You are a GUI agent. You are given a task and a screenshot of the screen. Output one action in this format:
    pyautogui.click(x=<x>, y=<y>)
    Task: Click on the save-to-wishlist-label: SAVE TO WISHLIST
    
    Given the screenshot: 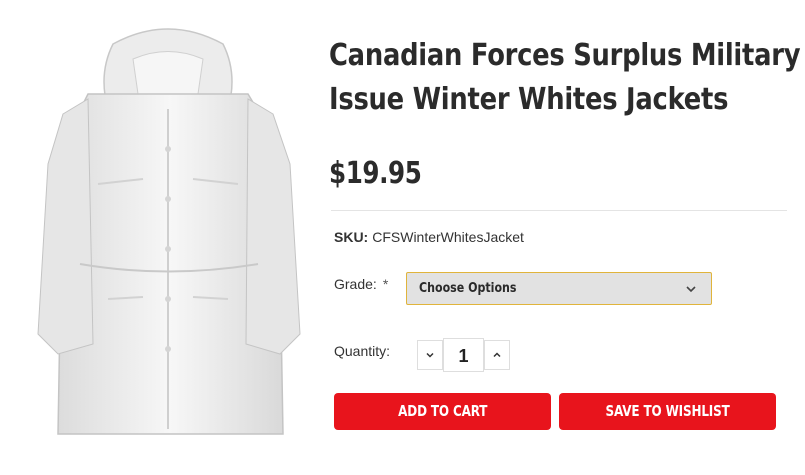 What is the action you would take?
    pyautogui.click(x=667, y=411)
    